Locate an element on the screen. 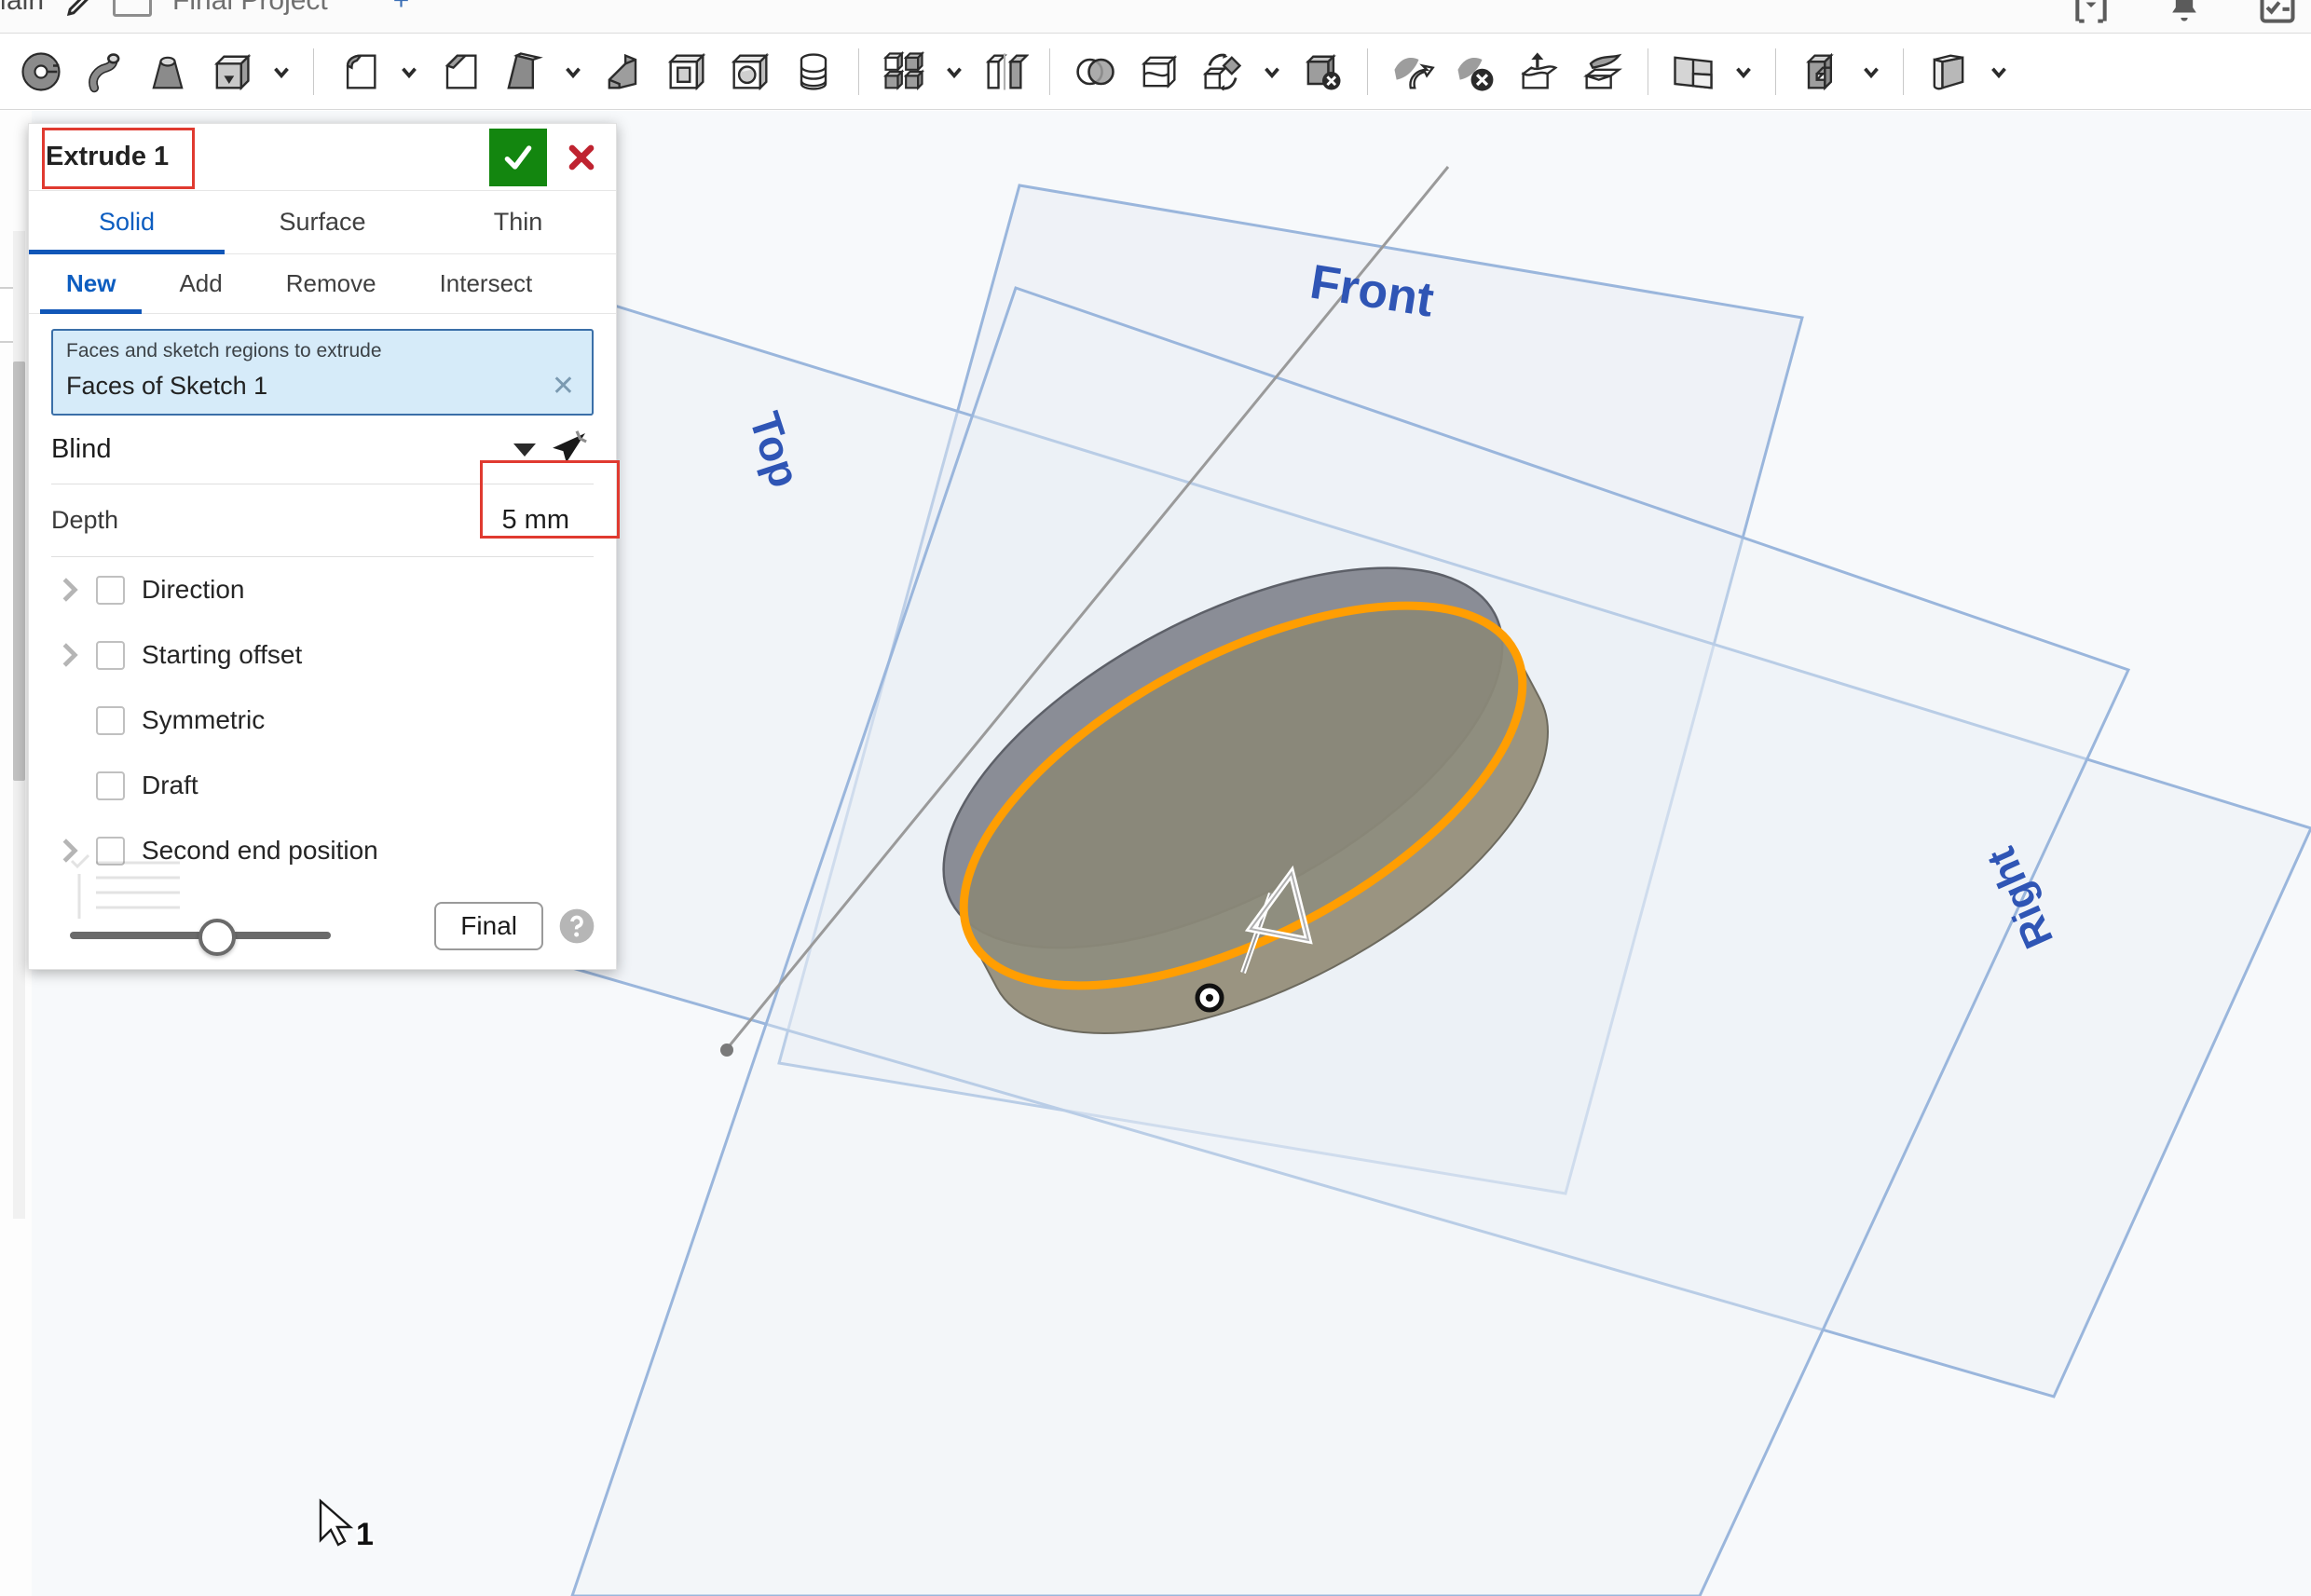 The width and height of the screenshot is (2311, 1596). split-icon is located at coordinates (1158, 71).